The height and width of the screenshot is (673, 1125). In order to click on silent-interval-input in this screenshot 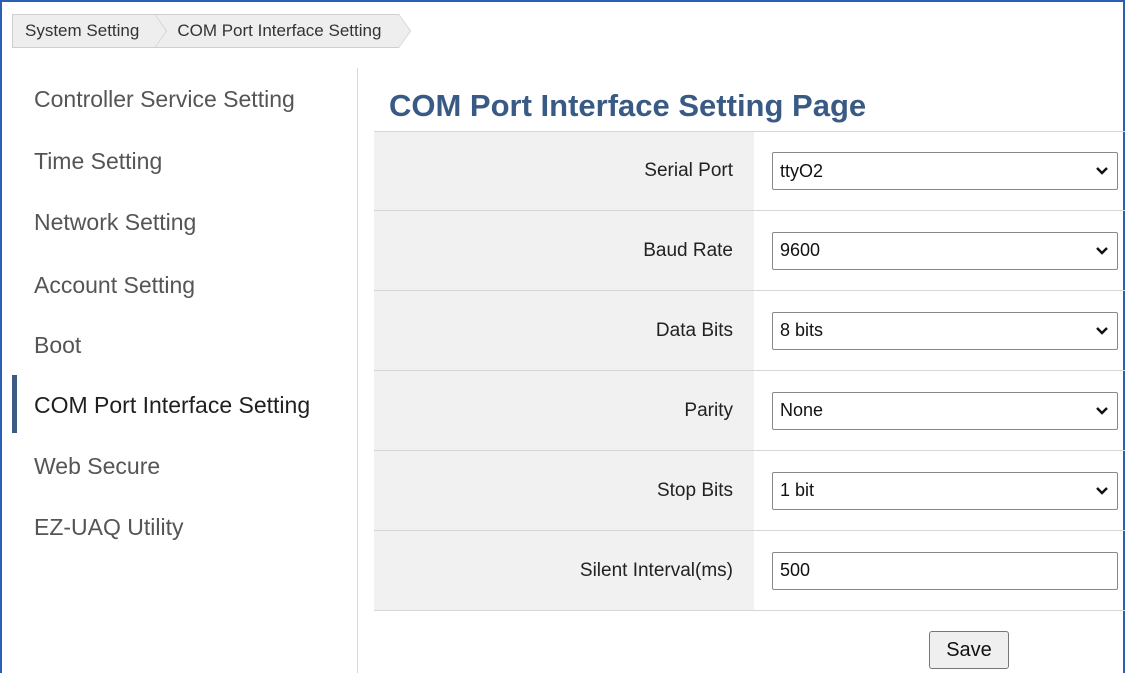, I will do `click(945, 570)`.